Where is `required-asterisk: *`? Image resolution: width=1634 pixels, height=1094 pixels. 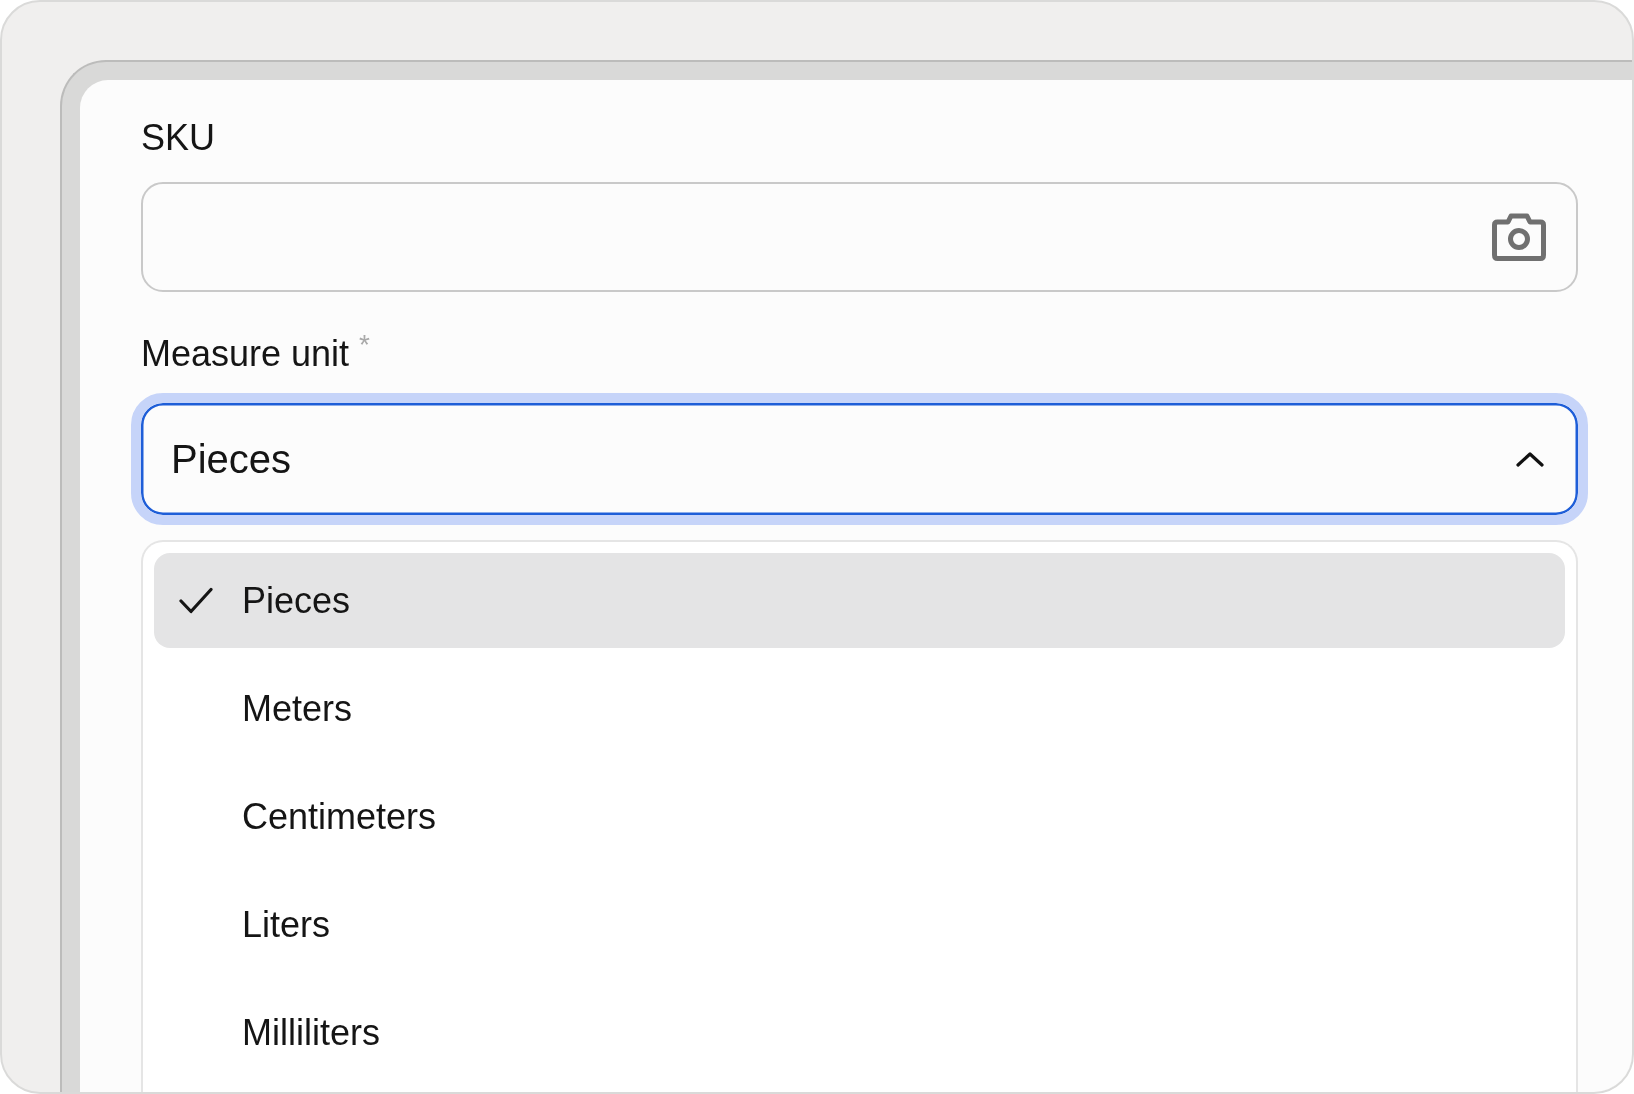 required-asterisk: * is located at coordinates (364, 345).